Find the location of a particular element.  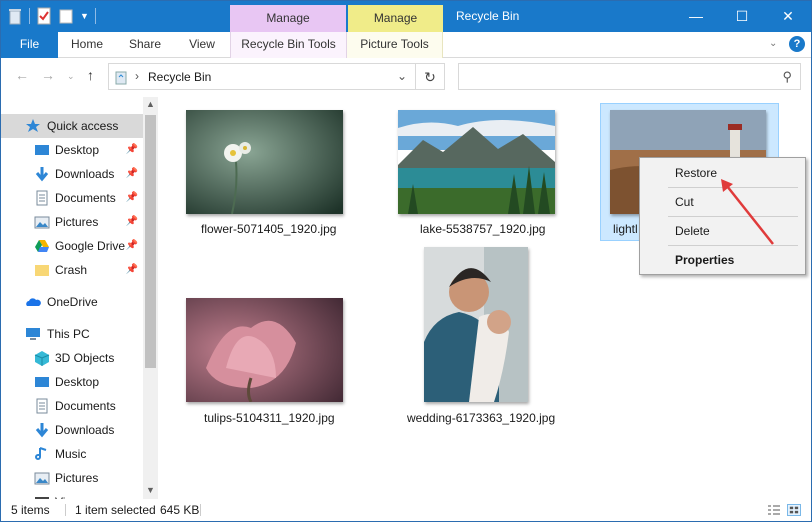

forward-arrow-icon: → is located at coordinates (48, 75).